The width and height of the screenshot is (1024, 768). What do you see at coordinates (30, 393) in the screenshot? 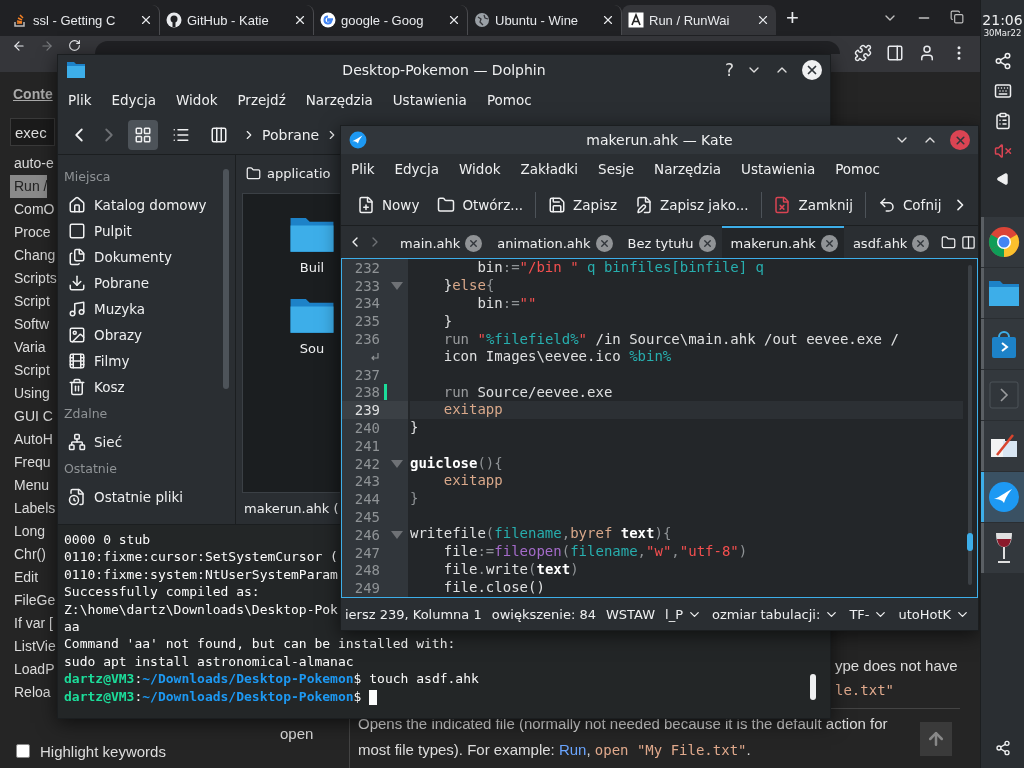
I see `index-item: Using` at bounding box center [30, 393].